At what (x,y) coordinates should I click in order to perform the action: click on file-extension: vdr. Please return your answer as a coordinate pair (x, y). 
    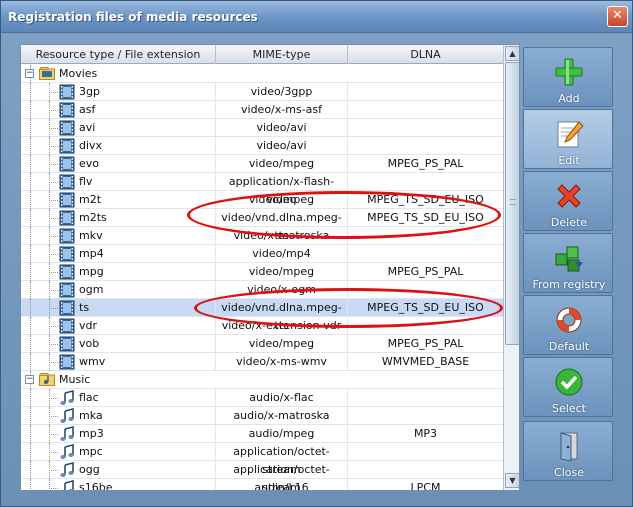
    Looking at the image, I should click on (88, 325).